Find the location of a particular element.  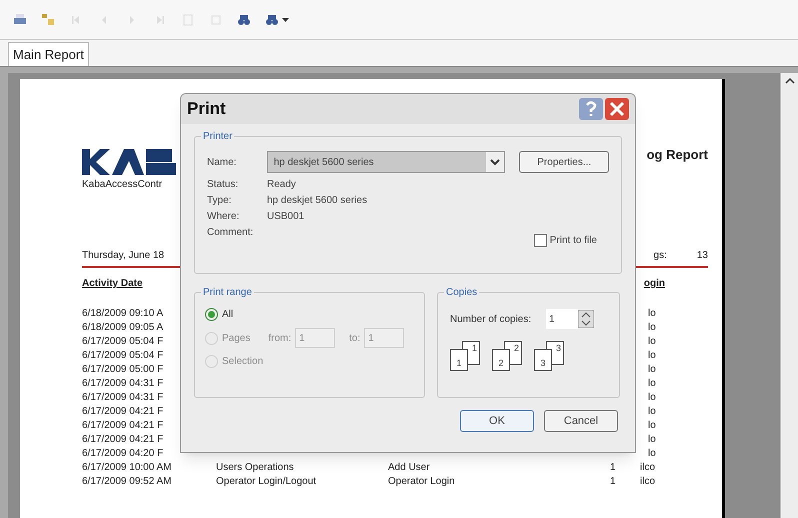

field-label: Status: is located at coordinates (223, 185).